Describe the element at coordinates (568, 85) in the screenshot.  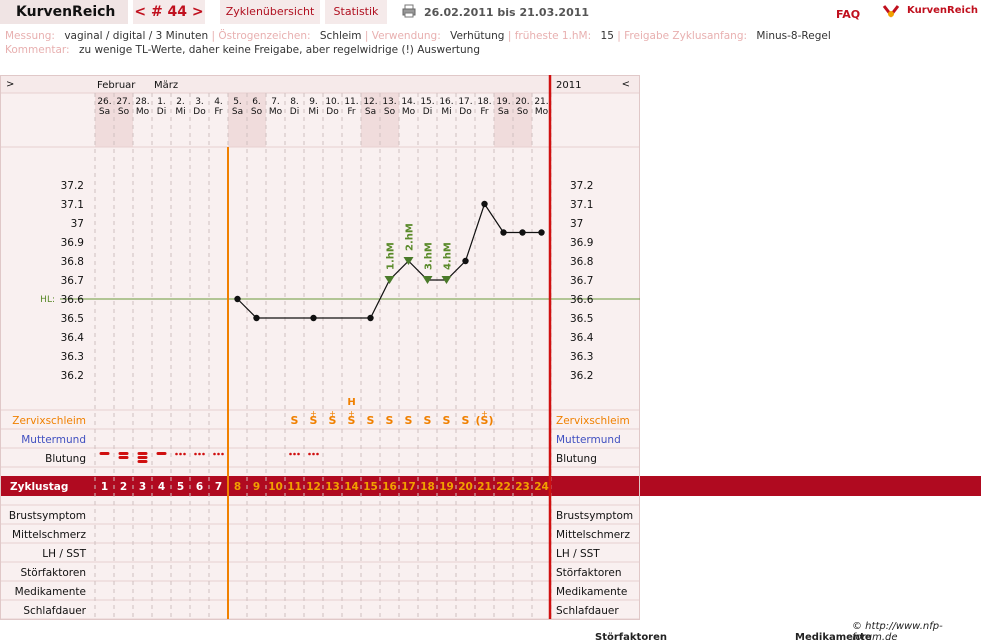
I see `year-label: 2011` at that location.